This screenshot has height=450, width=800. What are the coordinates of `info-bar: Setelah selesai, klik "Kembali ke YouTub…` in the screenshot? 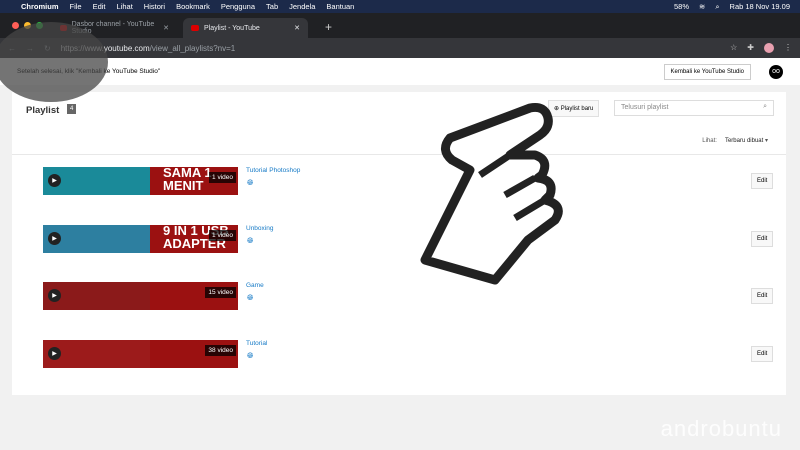 It's located at (400, 71).